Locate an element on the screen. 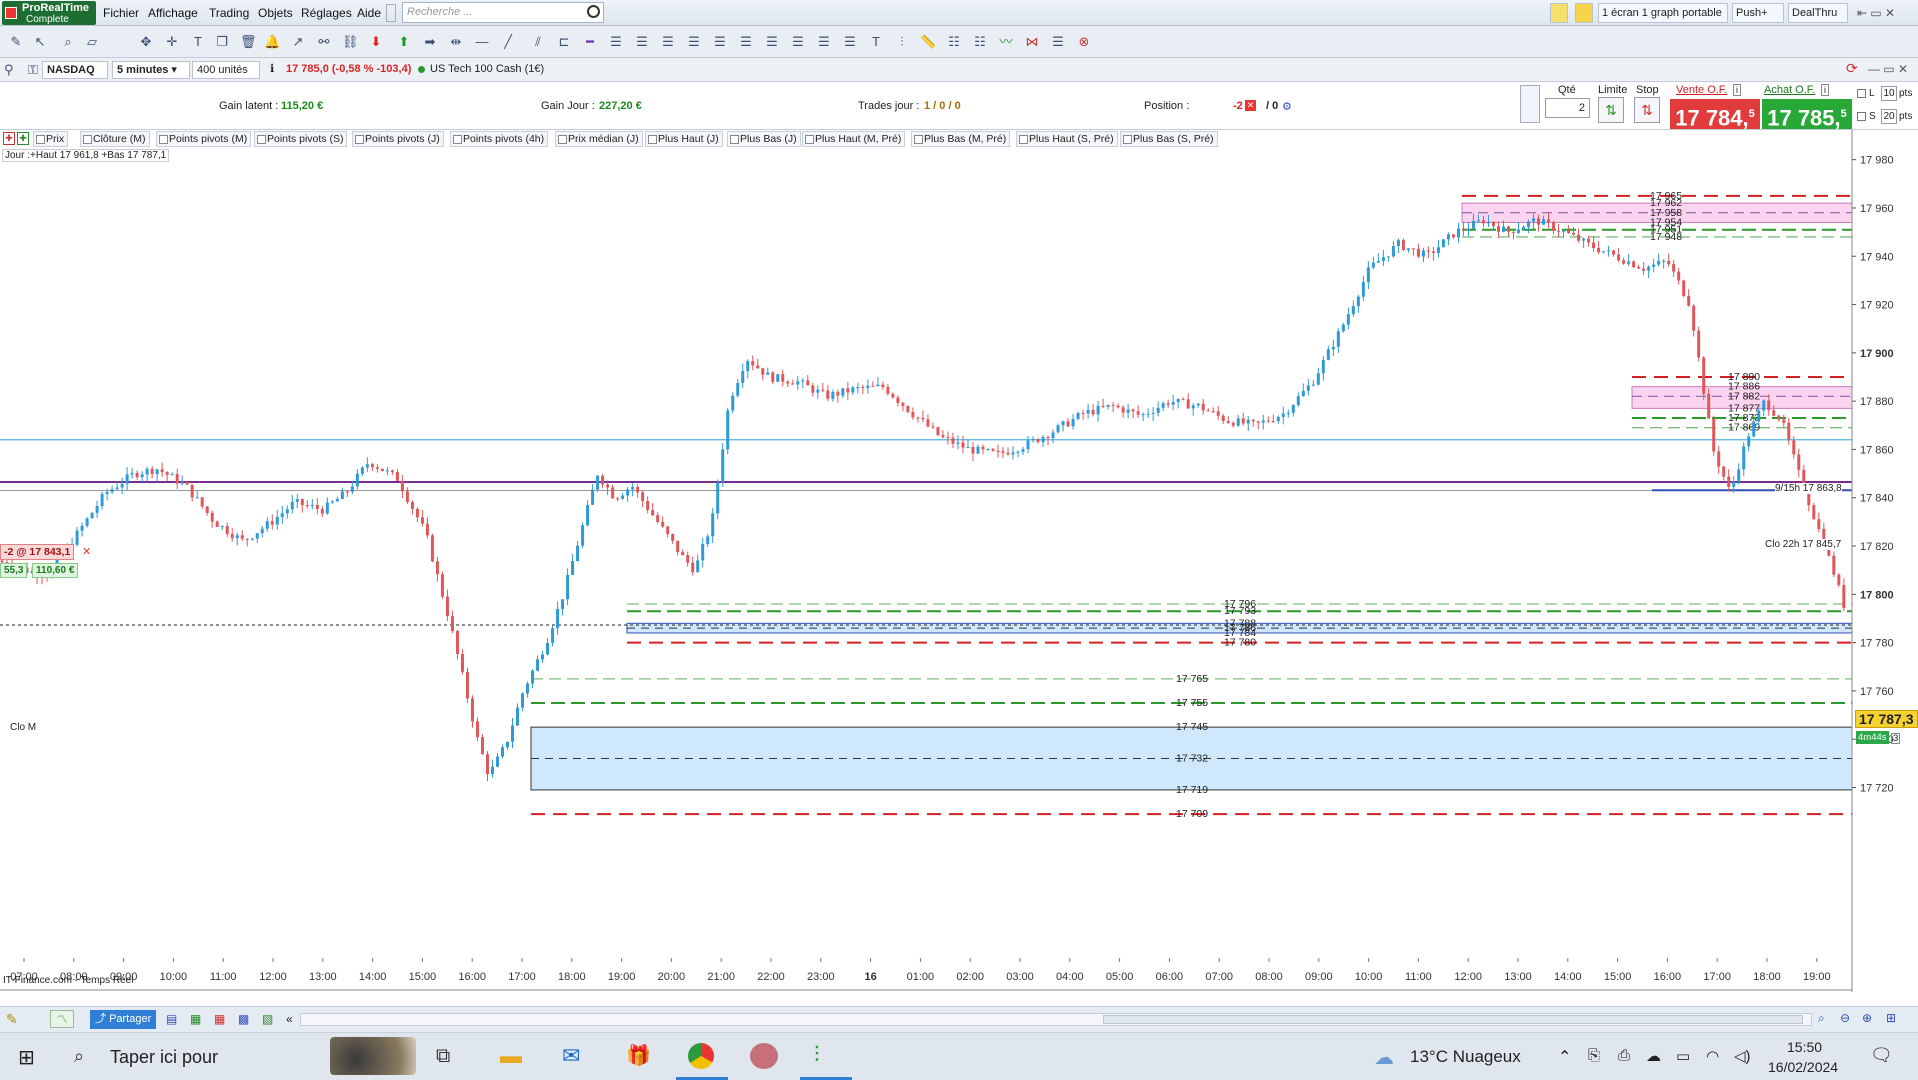  order-tools-icon is located at coordinates (1530, 104).